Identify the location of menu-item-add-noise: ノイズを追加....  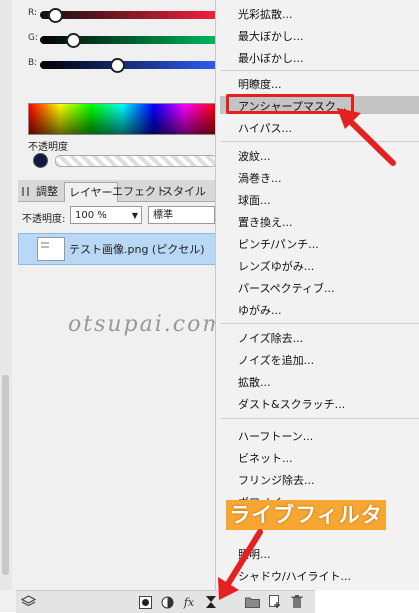
(276, 360).